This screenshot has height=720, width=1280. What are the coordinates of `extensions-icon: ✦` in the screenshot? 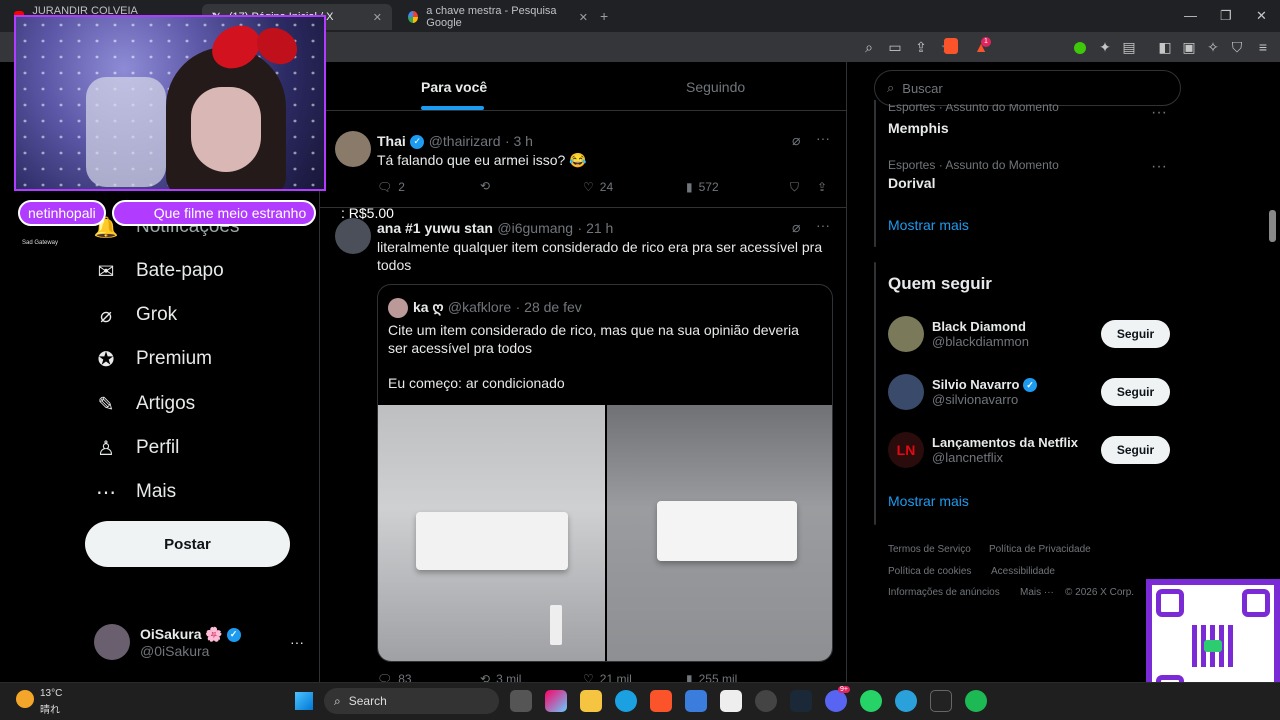 It's located at (1105, 47).